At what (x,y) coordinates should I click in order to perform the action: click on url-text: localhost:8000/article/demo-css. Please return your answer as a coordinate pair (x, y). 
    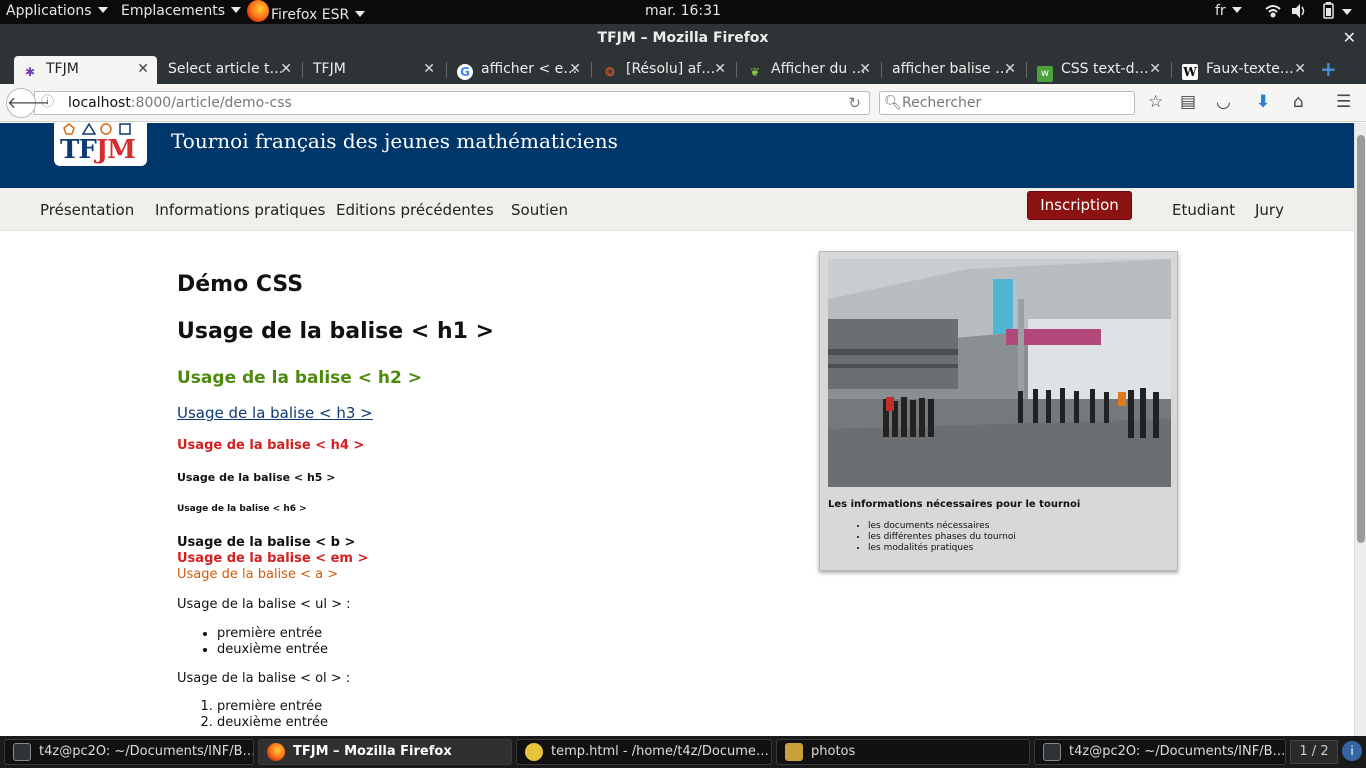
    Looking at the image, I should click on (180, 103).